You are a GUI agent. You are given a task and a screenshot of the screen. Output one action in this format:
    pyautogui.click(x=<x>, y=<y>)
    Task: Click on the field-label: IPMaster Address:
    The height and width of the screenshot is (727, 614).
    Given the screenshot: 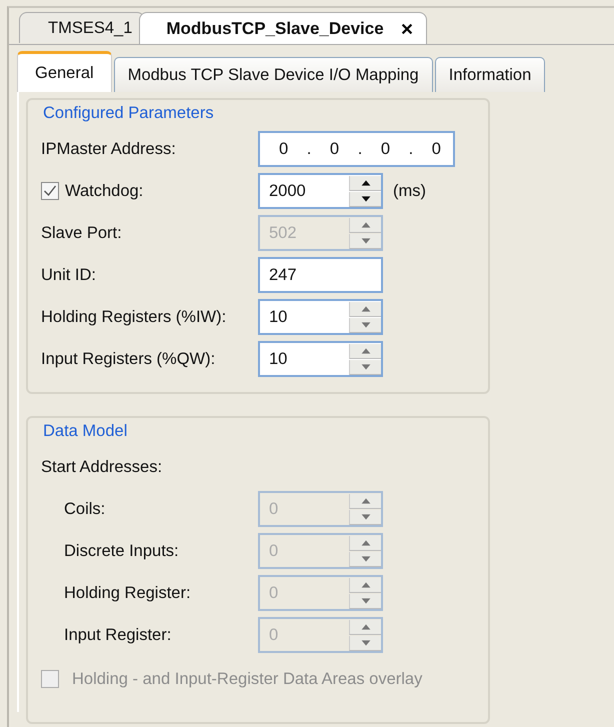 What is the action you would take?
    pyautogui.click(x=108, y=149)
    